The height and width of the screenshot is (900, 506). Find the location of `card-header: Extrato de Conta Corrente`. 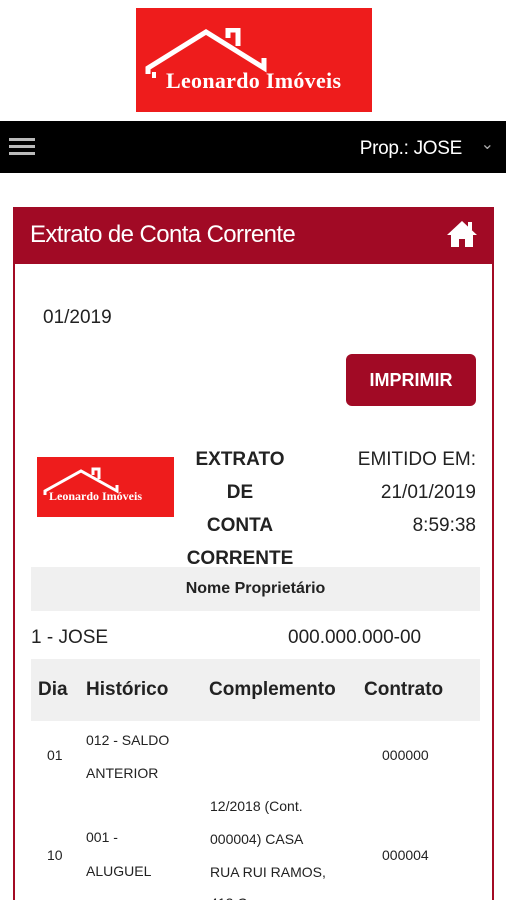

card-header: Extrato de Conta Corrente is located at coordinates (253, 235).